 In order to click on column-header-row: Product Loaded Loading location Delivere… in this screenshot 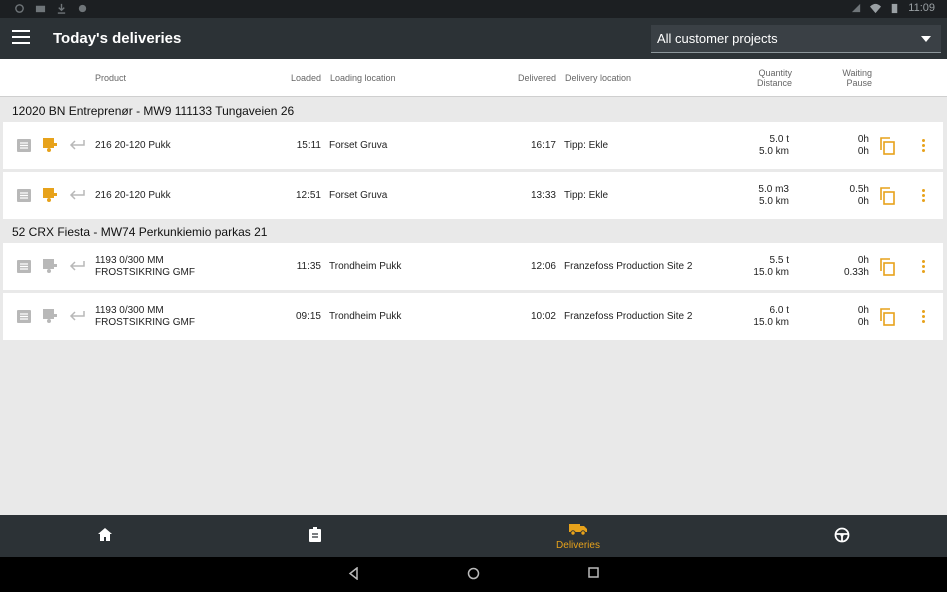, I will do `click(473, 78)`.